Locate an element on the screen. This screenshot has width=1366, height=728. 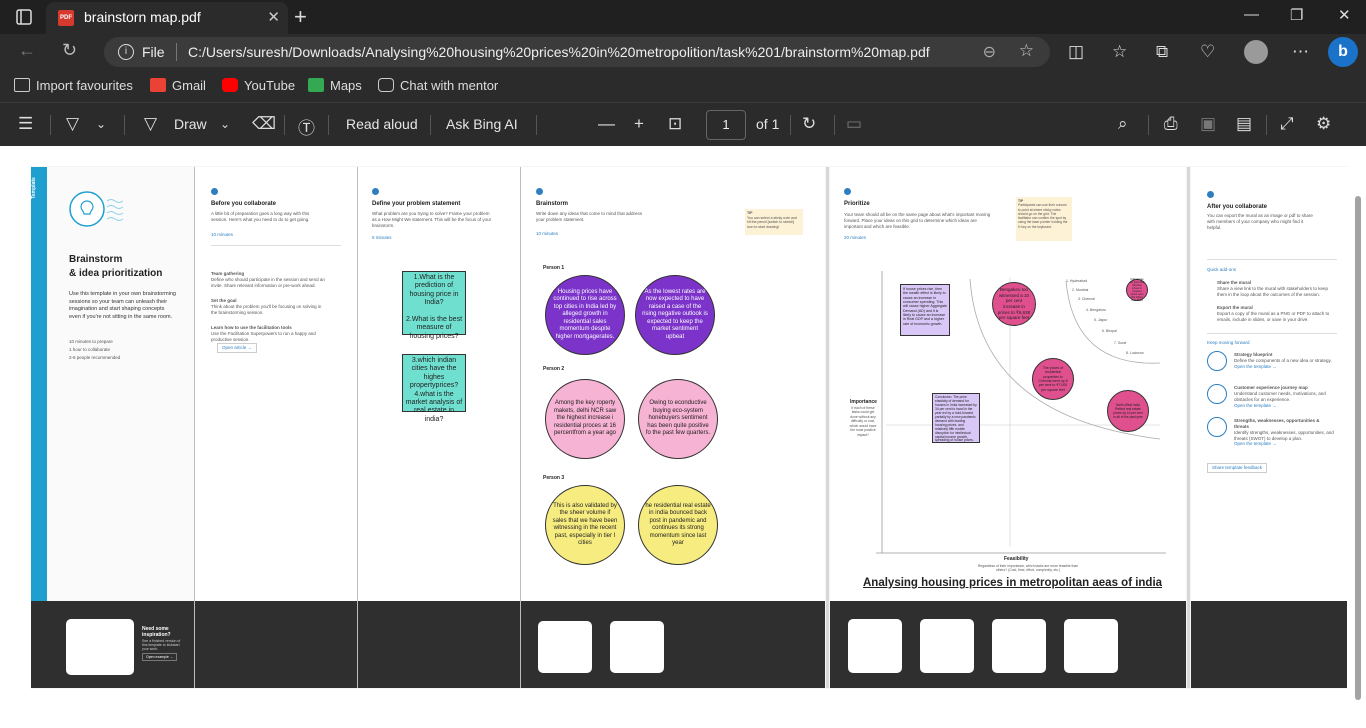
city-item-2: 2. Mumbai is located at coordinates (1080, 290).